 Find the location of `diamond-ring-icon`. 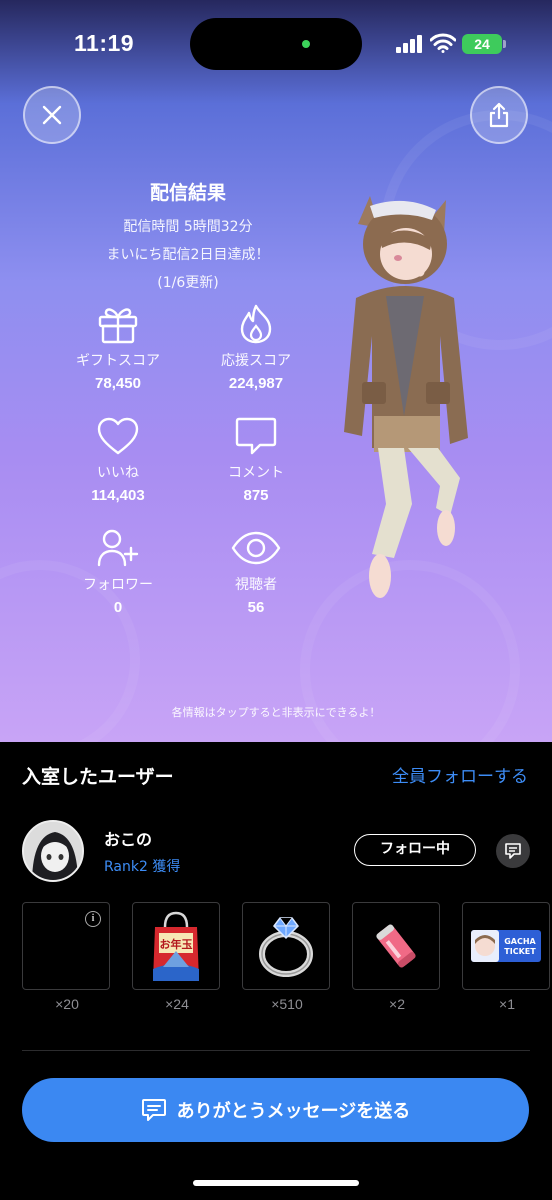

diamond-ring-icon is located at coordinates (286, 947).